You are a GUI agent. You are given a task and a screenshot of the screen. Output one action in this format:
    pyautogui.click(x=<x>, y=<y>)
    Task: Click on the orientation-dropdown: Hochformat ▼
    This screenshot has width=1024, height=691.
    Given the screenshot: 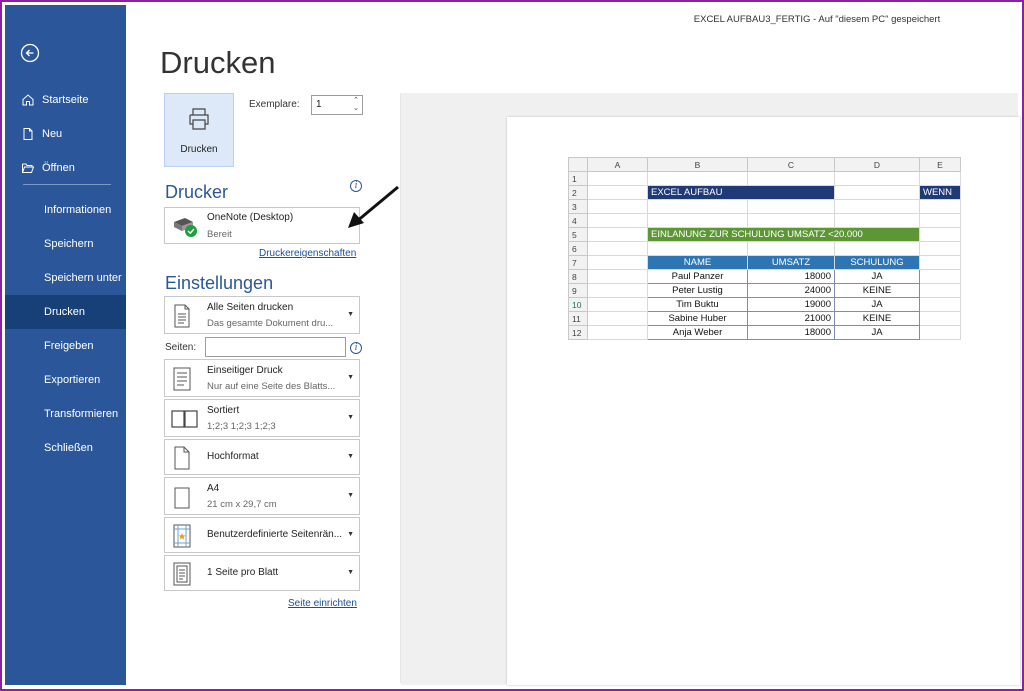 What is the action you would take?
    pyautogui.click(x=262, y=457)
    